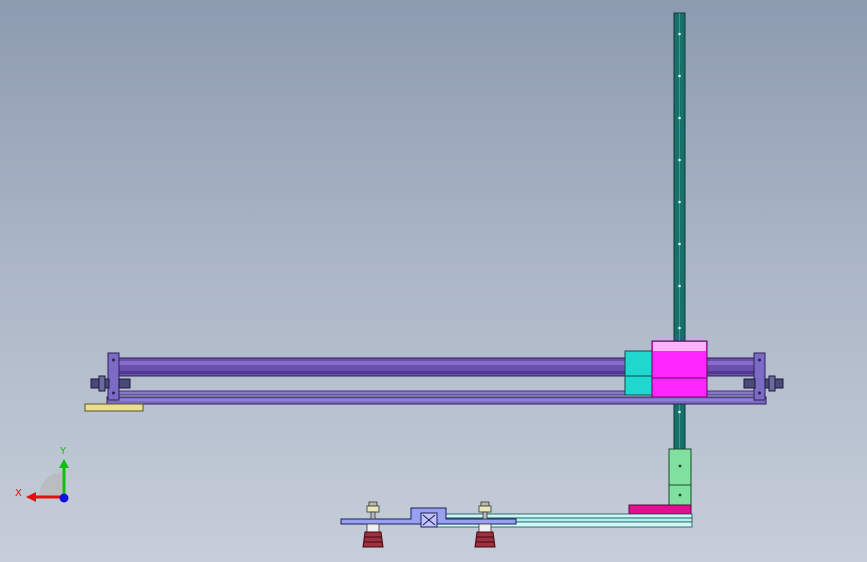  What do you see at coordinates (64, 498) in the screenshot?
I see `z-axis-dot` at bounding box center [64, 498].